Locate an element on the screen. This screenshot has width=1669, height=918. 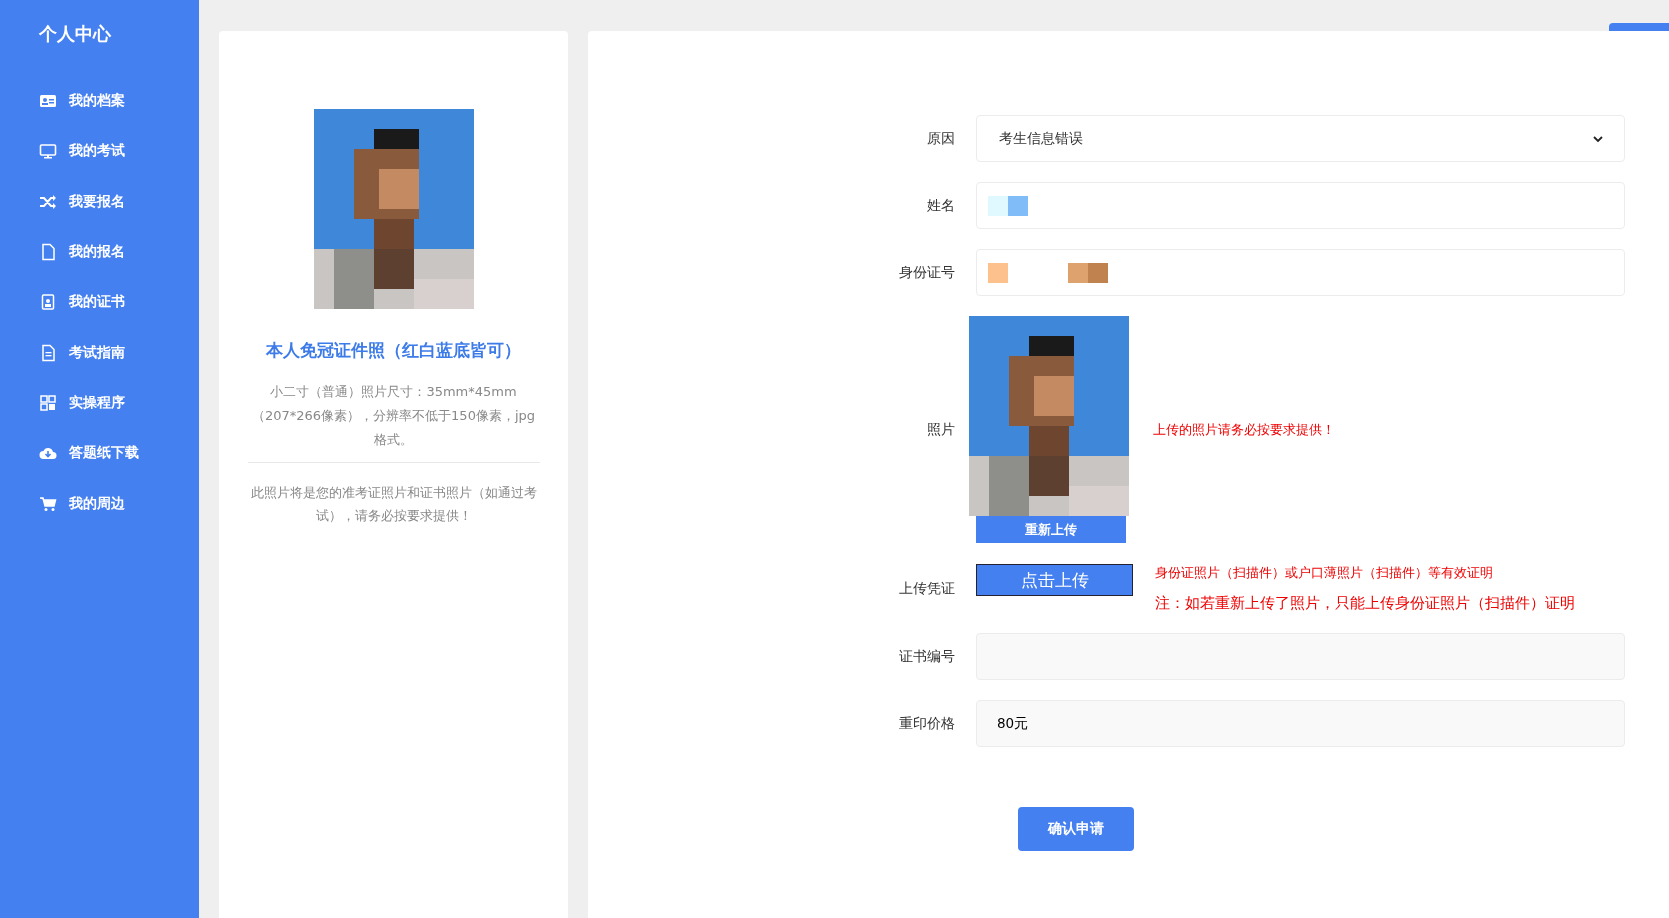
sidebar-title: 个人中心 is located at coordinates (75, 34).